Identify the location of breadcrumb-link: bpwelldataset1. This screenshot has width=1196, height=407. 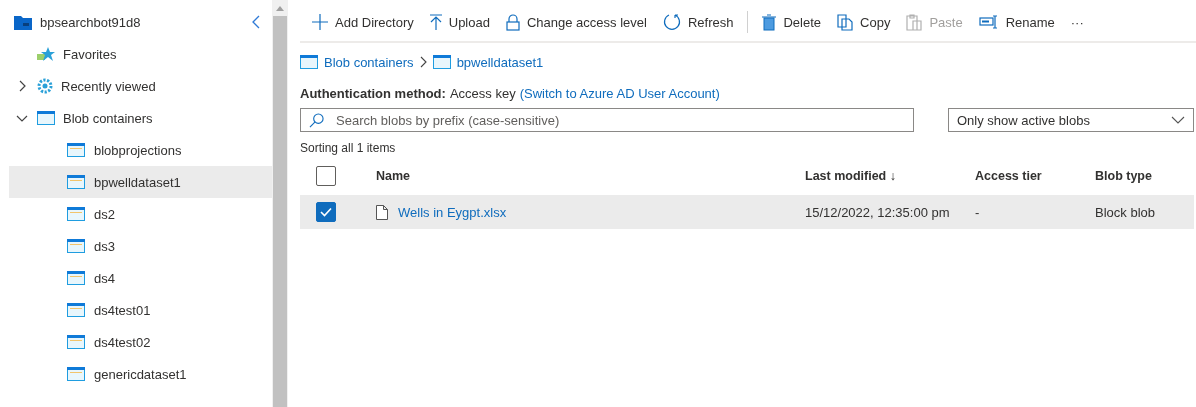
(500, 62).